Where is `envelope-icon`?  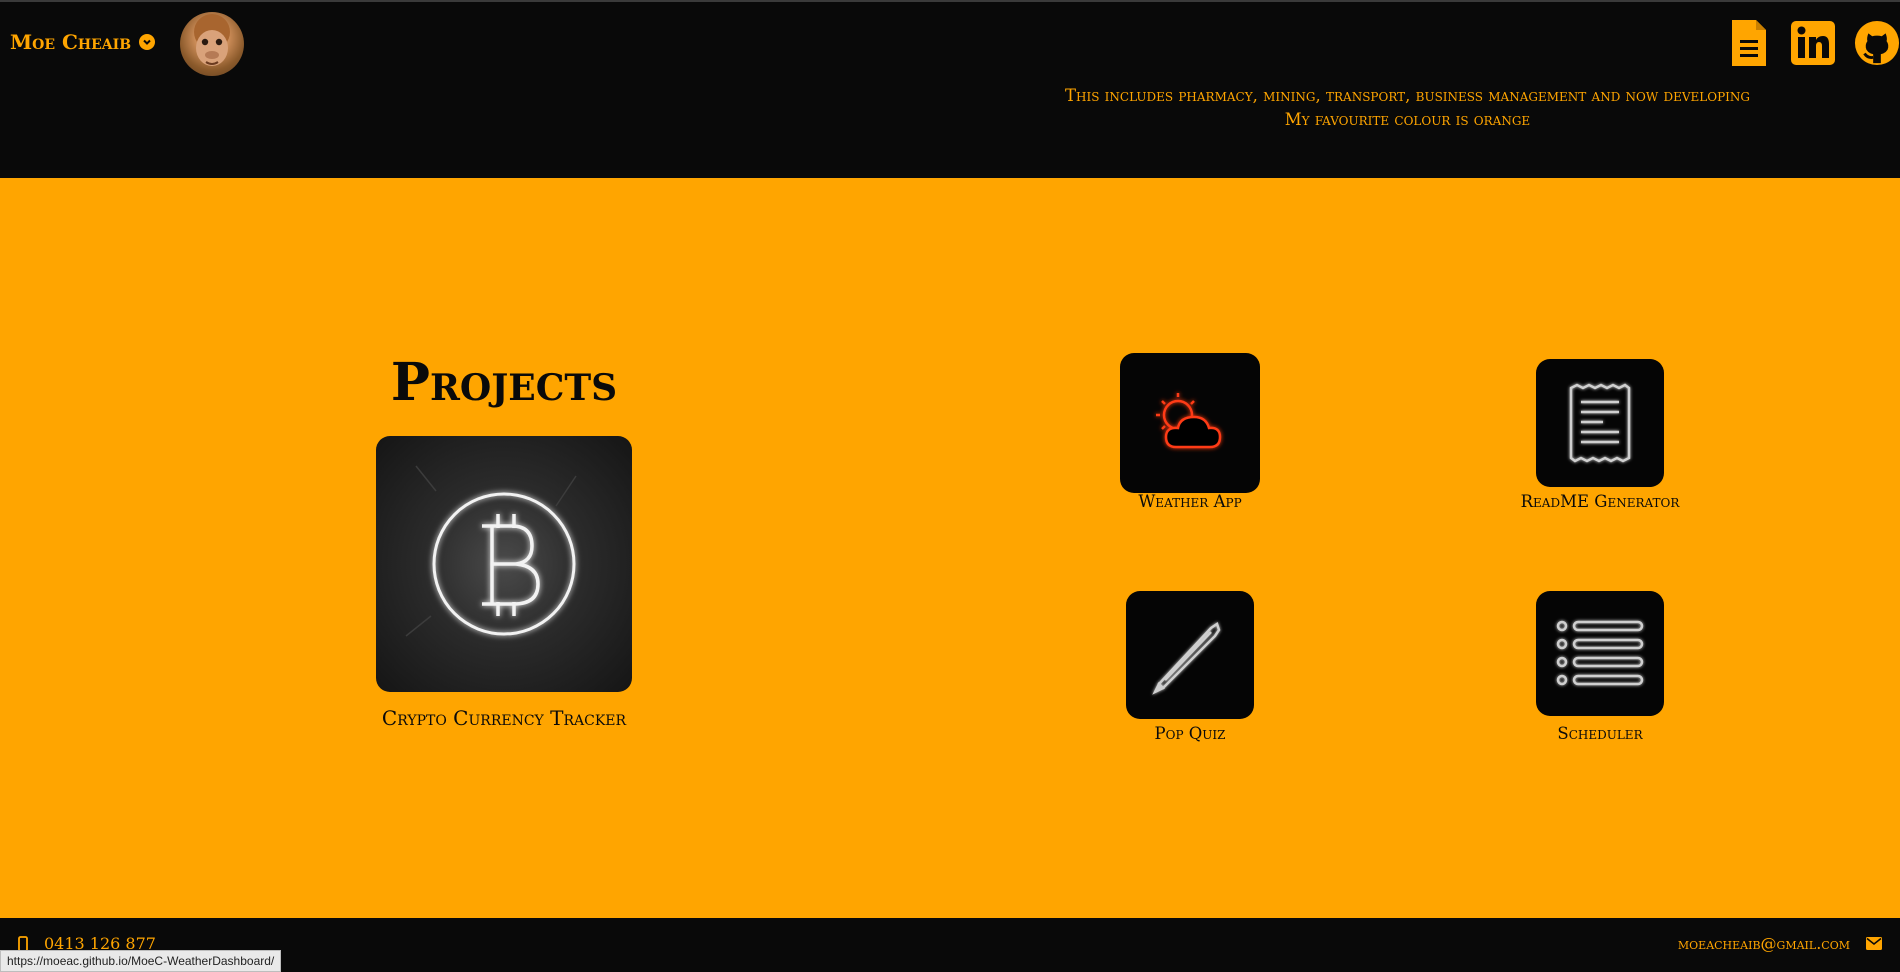
envelope-icon is located at coordinates (1874, 943).